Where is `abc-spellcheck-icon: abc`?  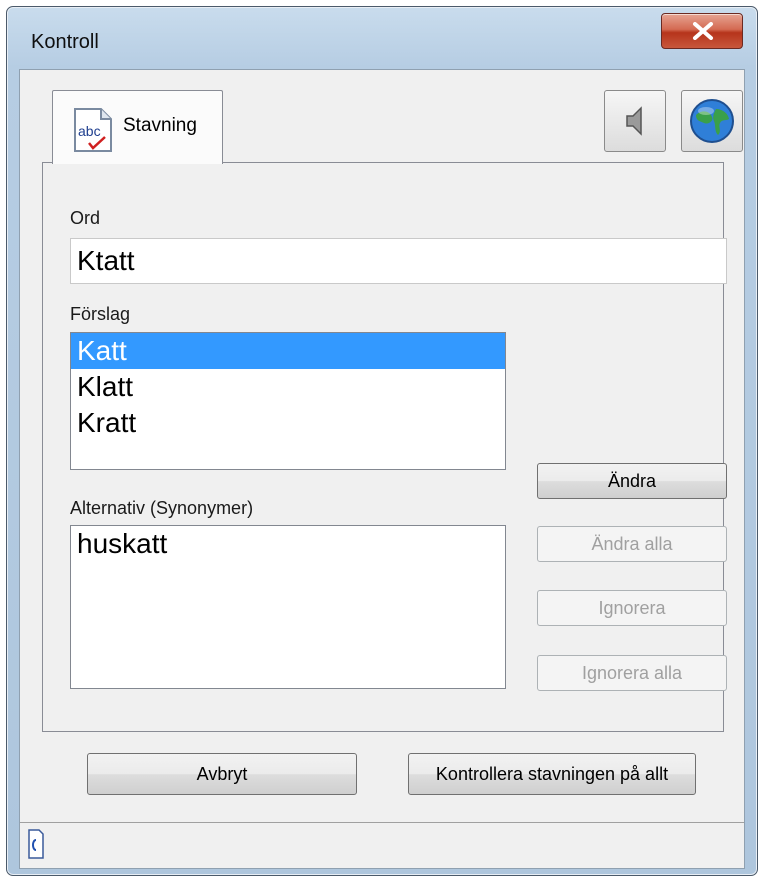 abc-spellcheck-icon: abc is located at coordinates (93, 130).